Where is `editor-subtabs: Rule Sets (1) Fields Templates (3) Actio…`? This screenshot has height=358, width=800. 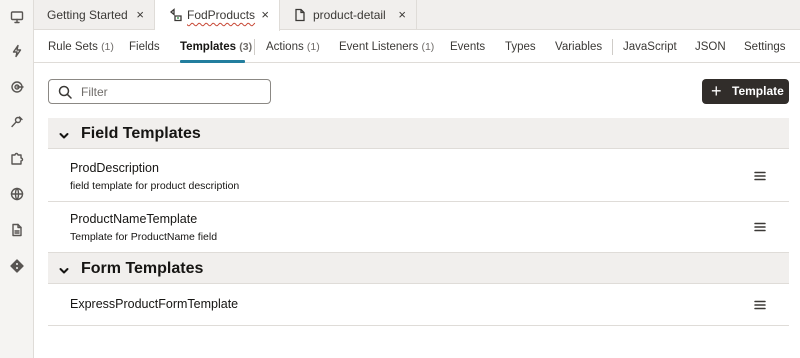 editor-subtabs: Rule Sets (1) Fields Templates (3) Actio… is located at coordinates (417, 47).